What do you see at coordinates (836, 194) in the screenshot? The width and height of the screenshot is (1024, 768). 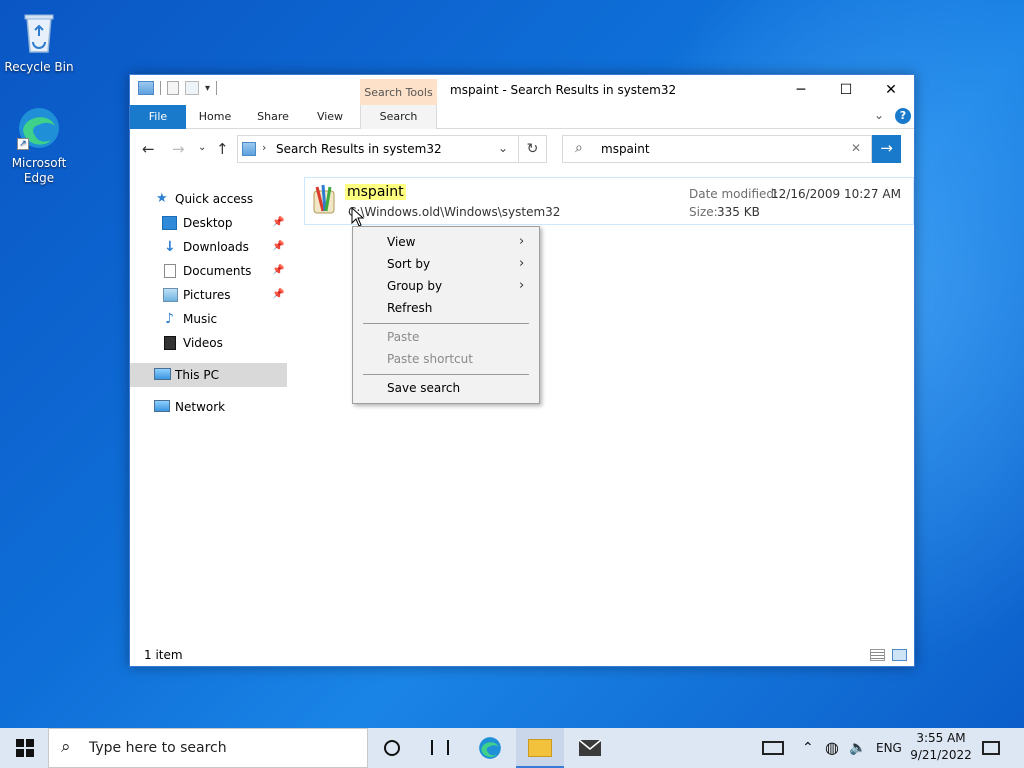 I see `date-modified-value: 12/16/2009 10:27 AM` at bounding box center [836, 194].